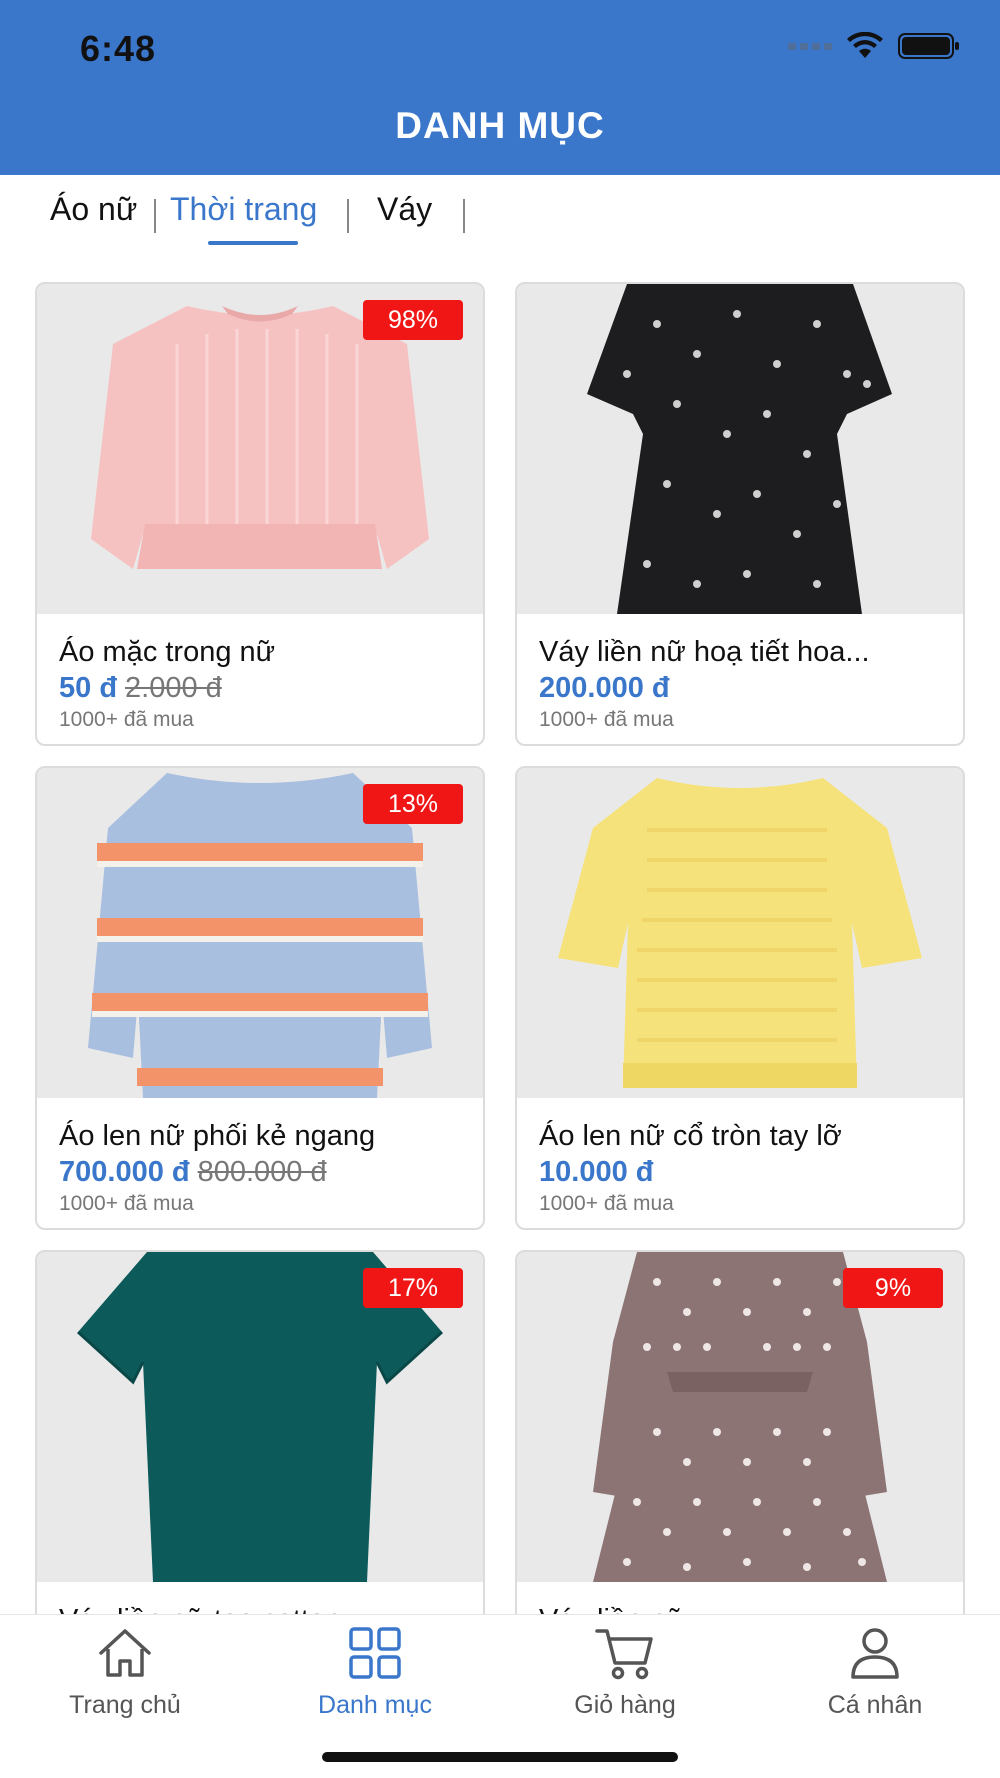 This screenshot has height=1778, width=1000. I want to click on product-image: 9%, so click(740, 1417).